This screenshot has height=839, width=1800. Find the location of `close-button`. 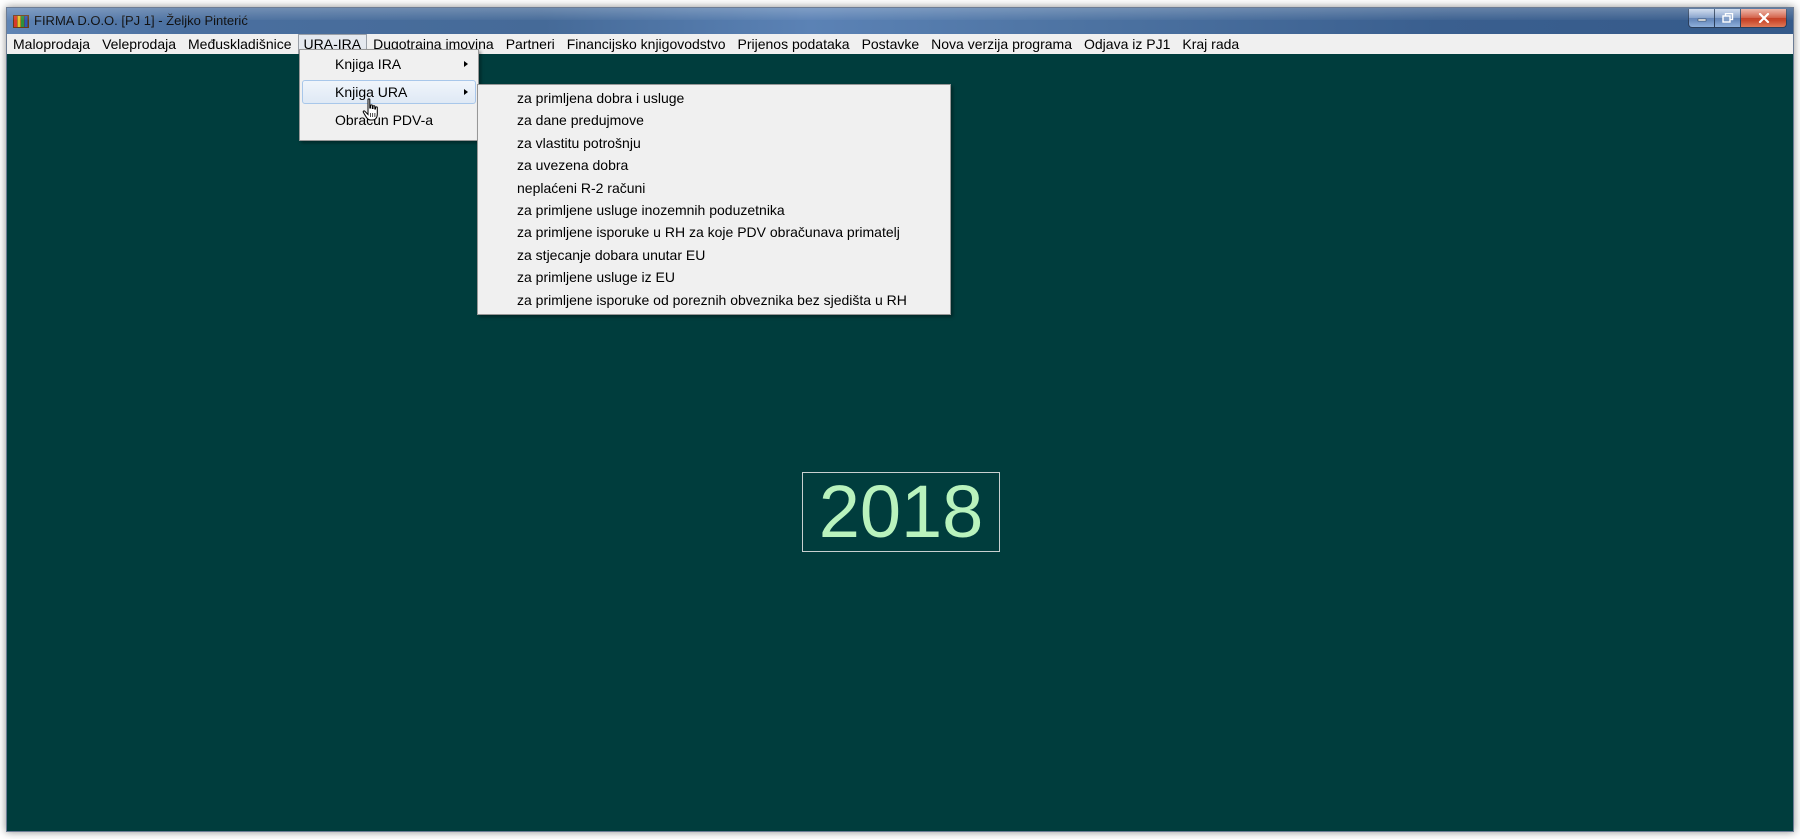

close-button is located at coordinates (1764, 18).